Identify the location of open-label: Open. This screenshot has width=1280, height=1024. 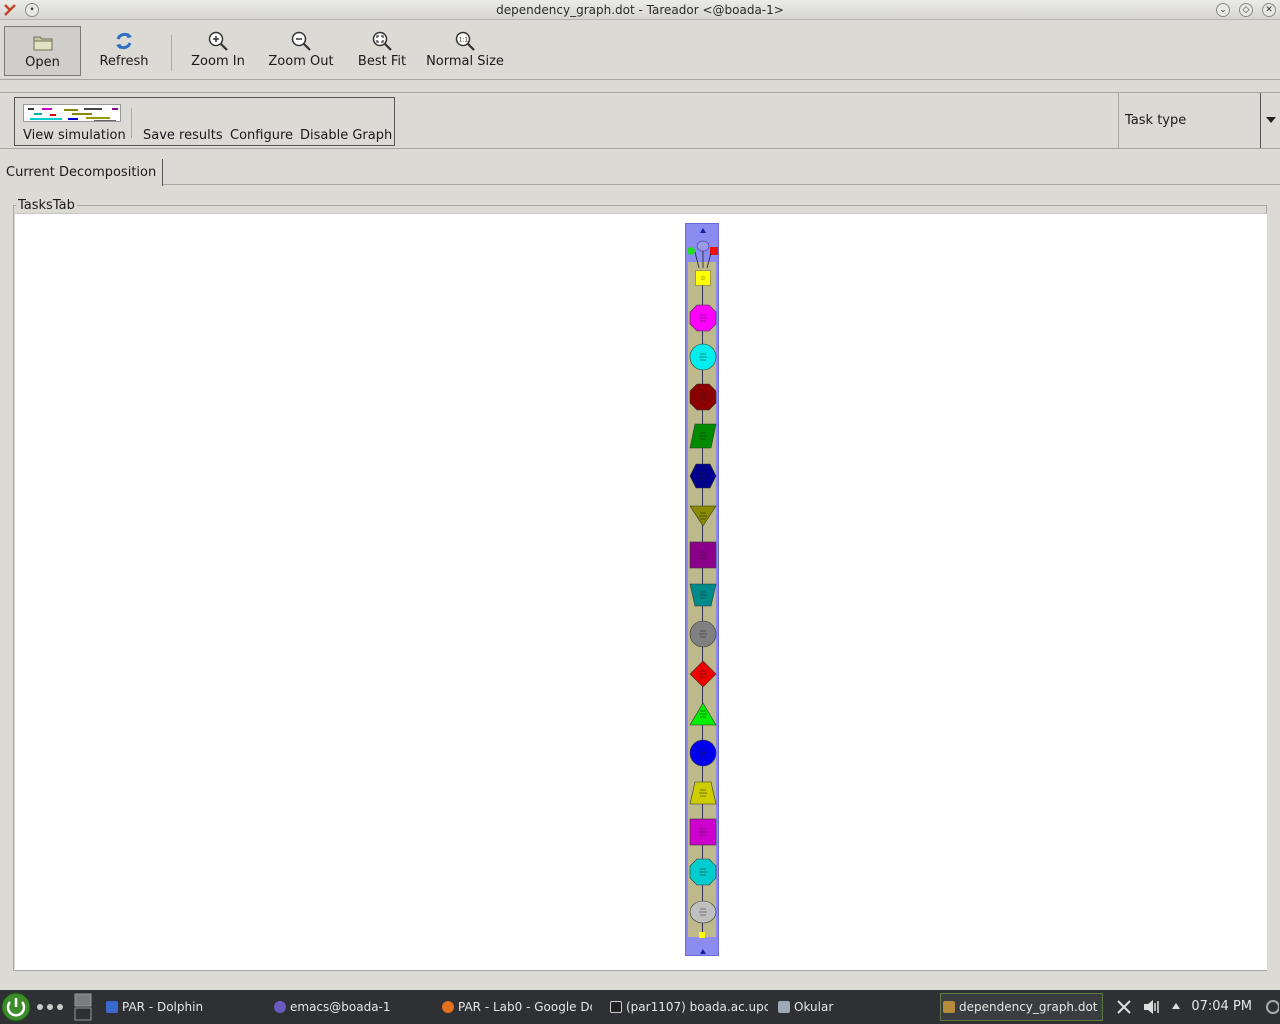
(42, 62).